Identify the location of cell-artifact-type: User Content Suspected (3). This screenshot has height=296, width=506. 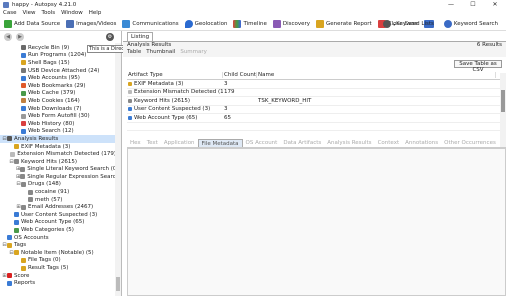
(175, 109).